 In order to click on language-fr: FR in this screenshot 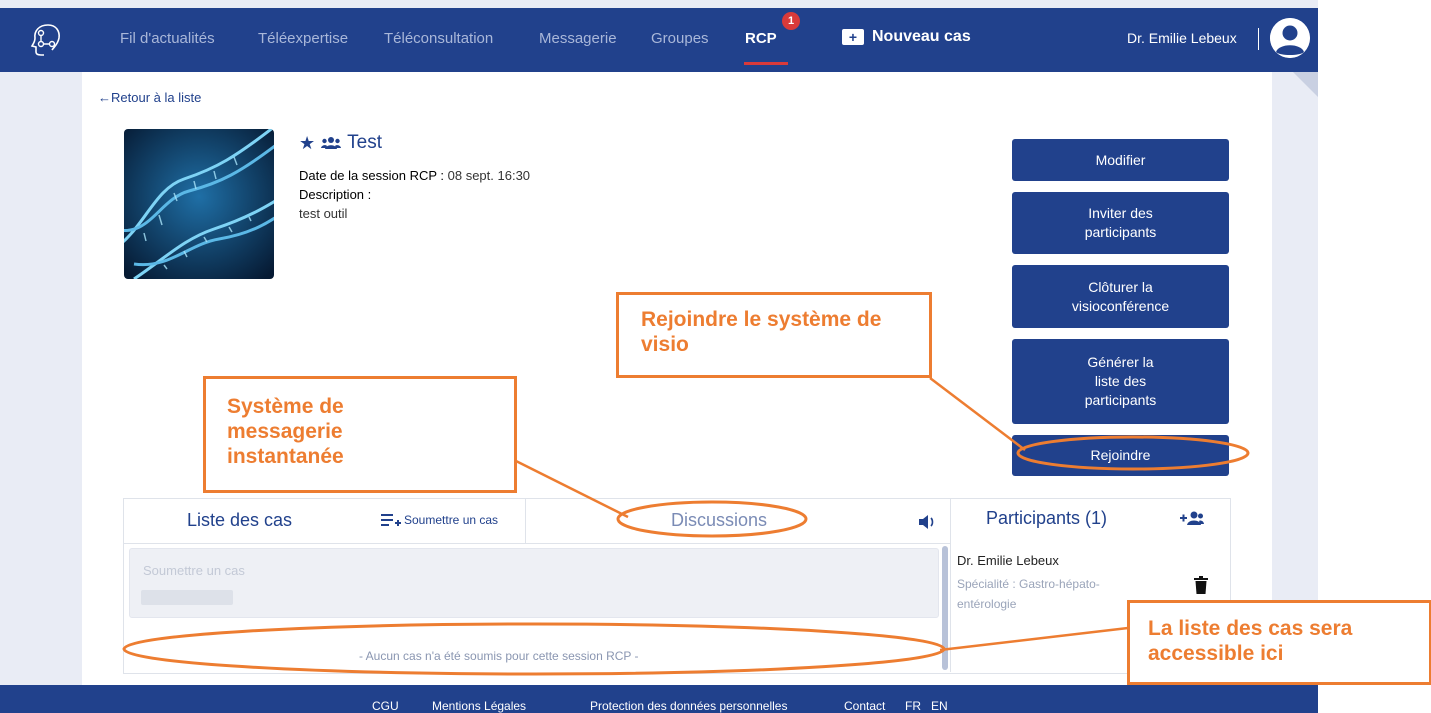, I will do `click(913, 706)`.